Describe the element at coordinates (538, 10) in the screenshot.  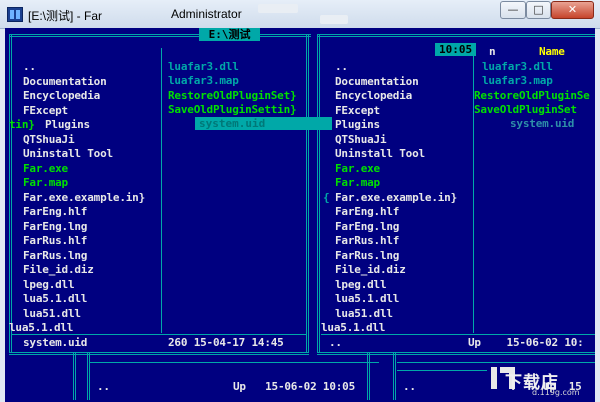
I see `maximize-button: □` at that location.